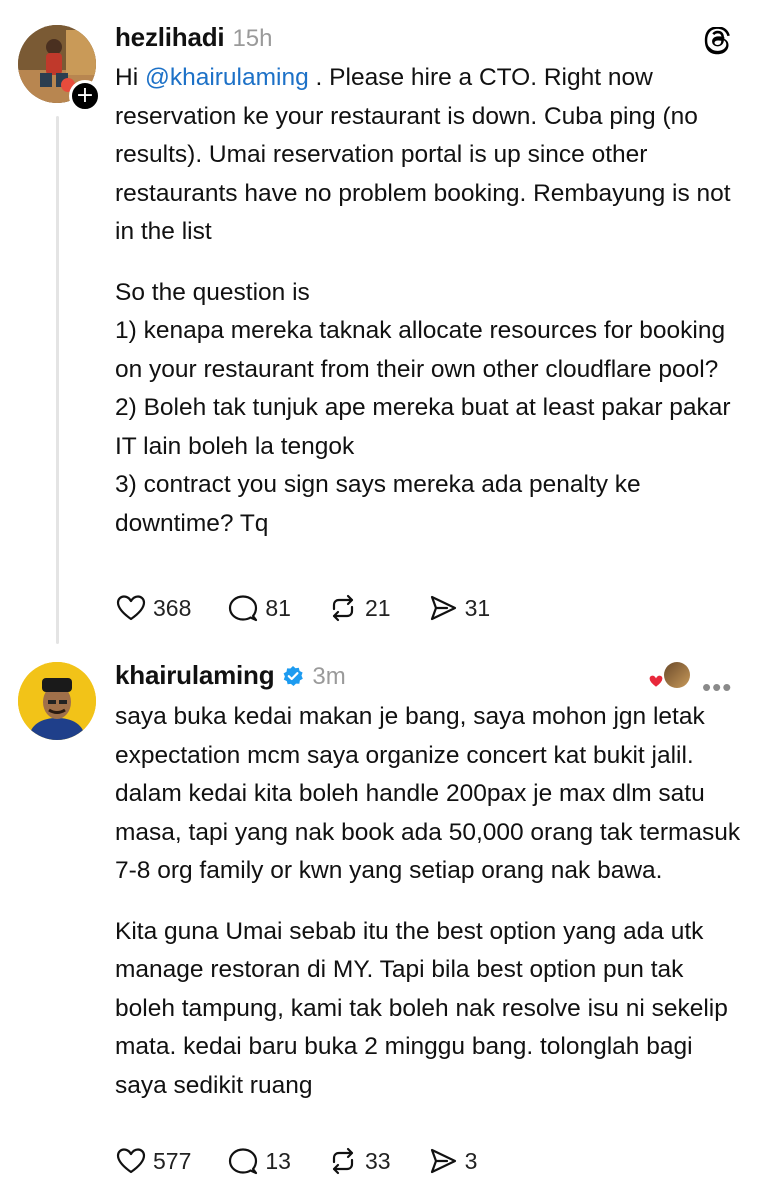  Describe the element at coordinates (278, 607) in the screenshot. I see `reply-count: 81` at that location.